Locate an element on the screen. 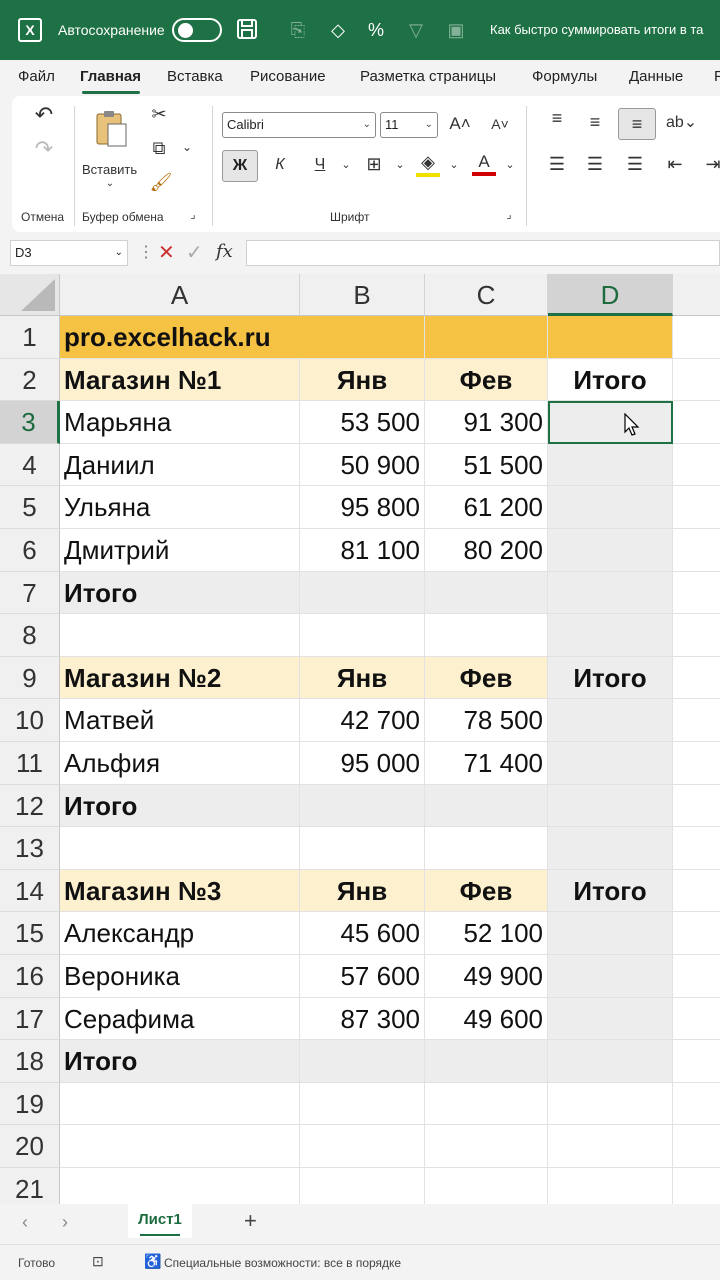 Image resolution: width=720 pixels, height=1280 pixels. cell-c10: 78 500 is located at coordinates (486, 720).